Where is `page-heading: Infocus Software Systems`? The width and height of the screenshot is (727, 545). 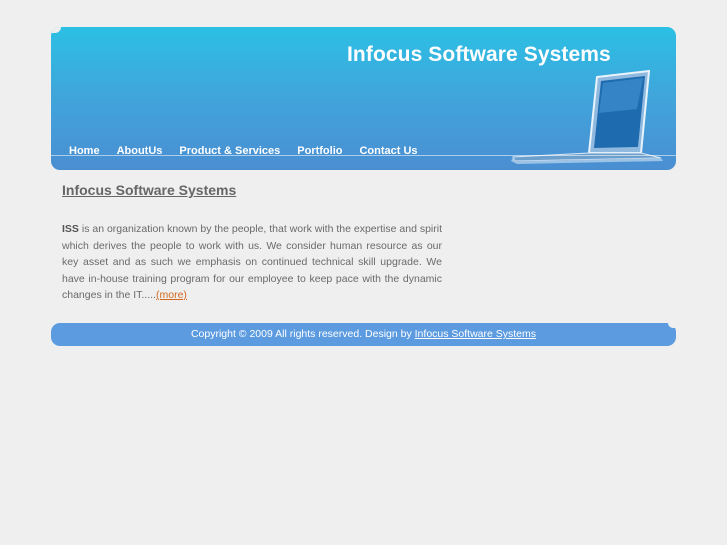
page-heading: Infocus Software Systems is located at coordinates (149, 190).